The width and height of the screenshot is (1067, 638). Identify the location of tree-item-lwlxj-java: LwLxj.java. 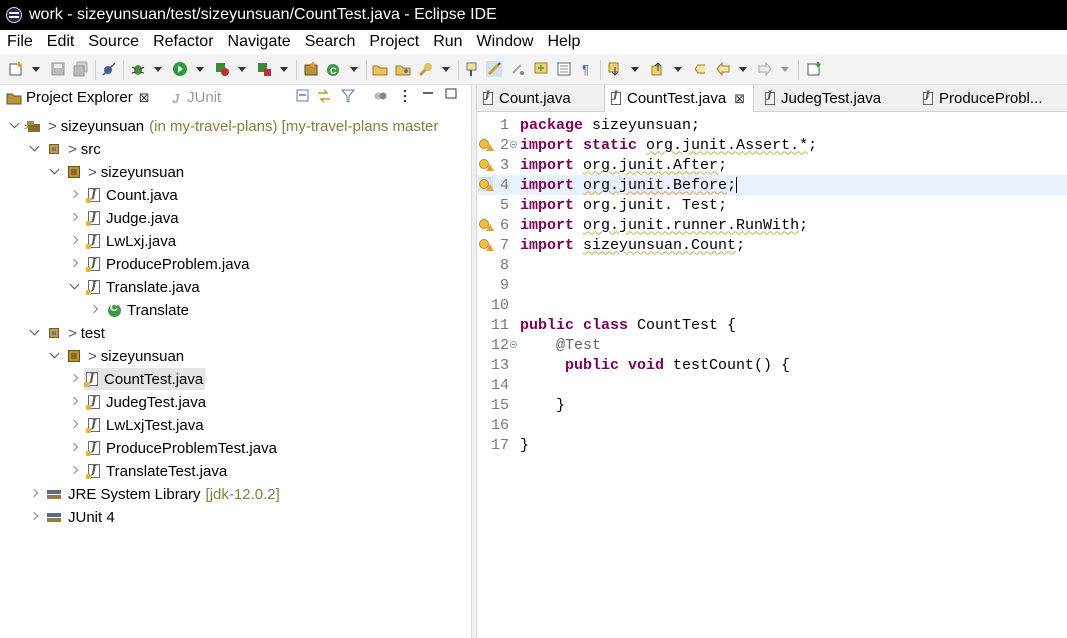
(235, 241).